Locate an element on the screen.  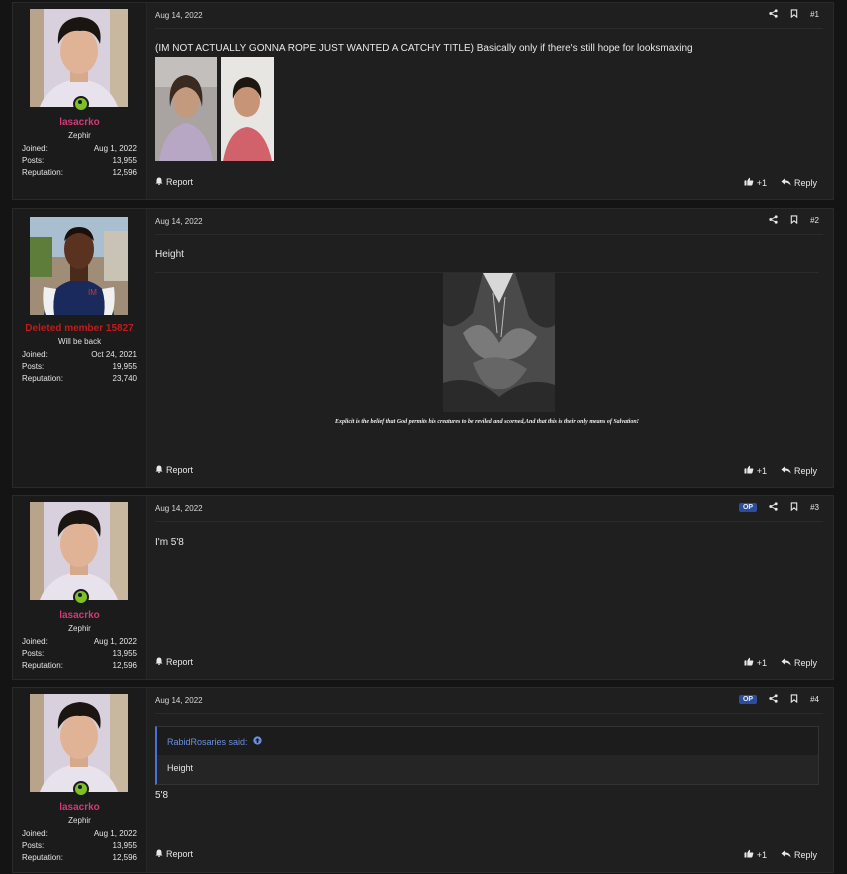
post-tools: #2 is located at coordinates (794, 220).